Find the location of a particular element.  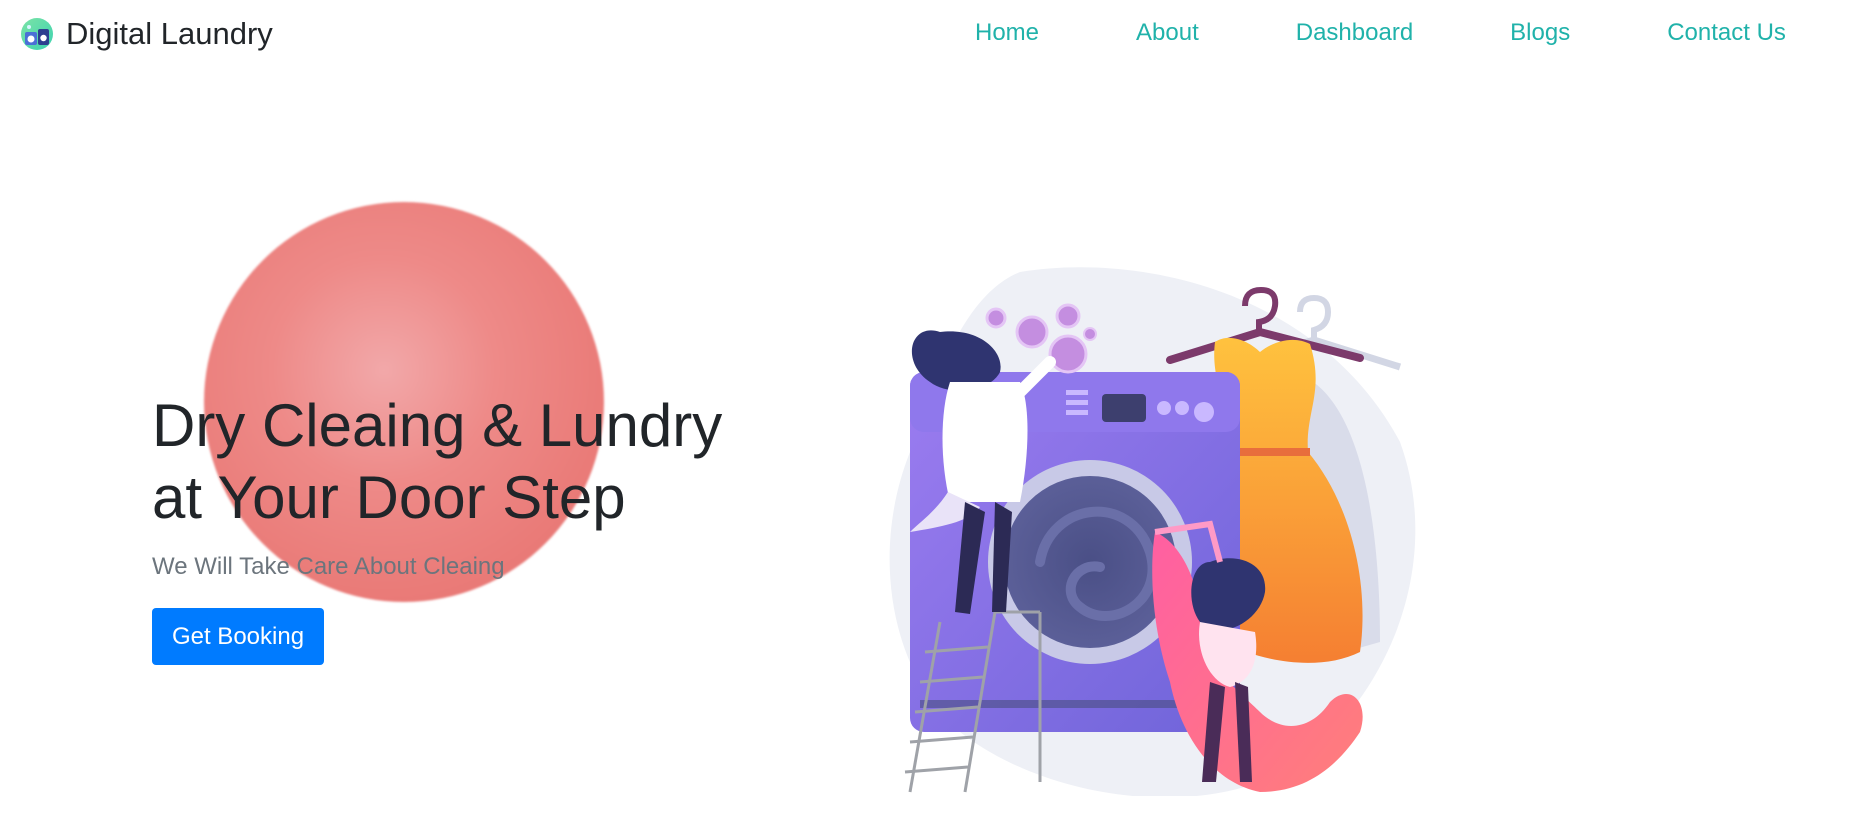

brand-name: Digital Laundry is located at coordinates (169, 33).